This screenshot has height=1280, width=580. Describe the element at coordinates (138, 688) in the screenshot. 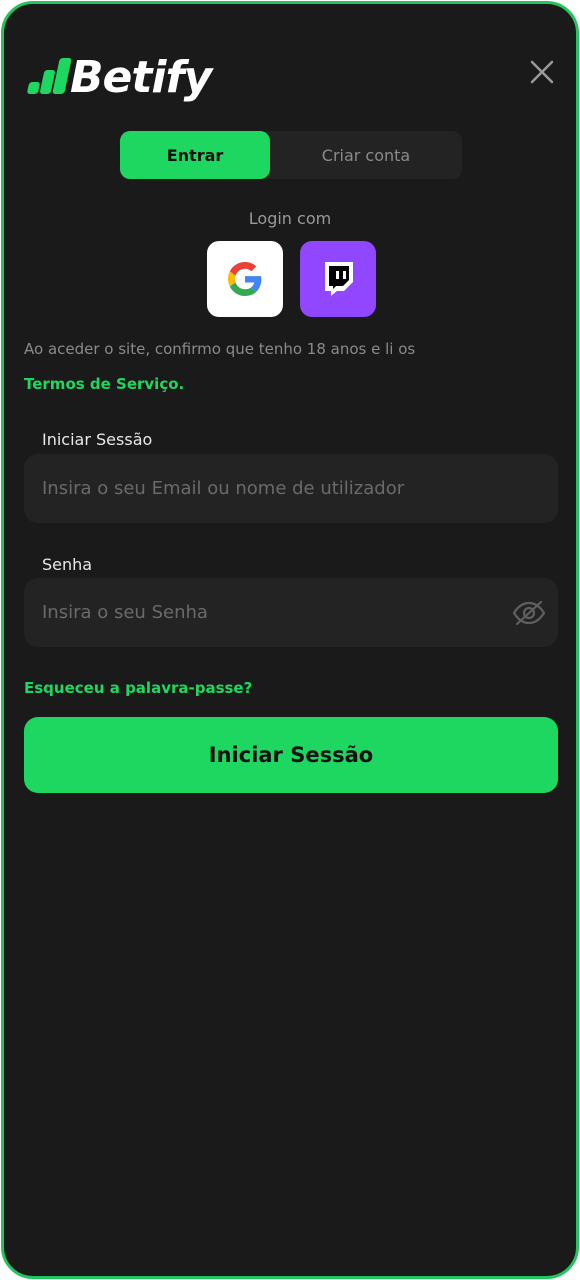

I see `forgot-password-link: Esqueceu a palavra-passe?` at that location.